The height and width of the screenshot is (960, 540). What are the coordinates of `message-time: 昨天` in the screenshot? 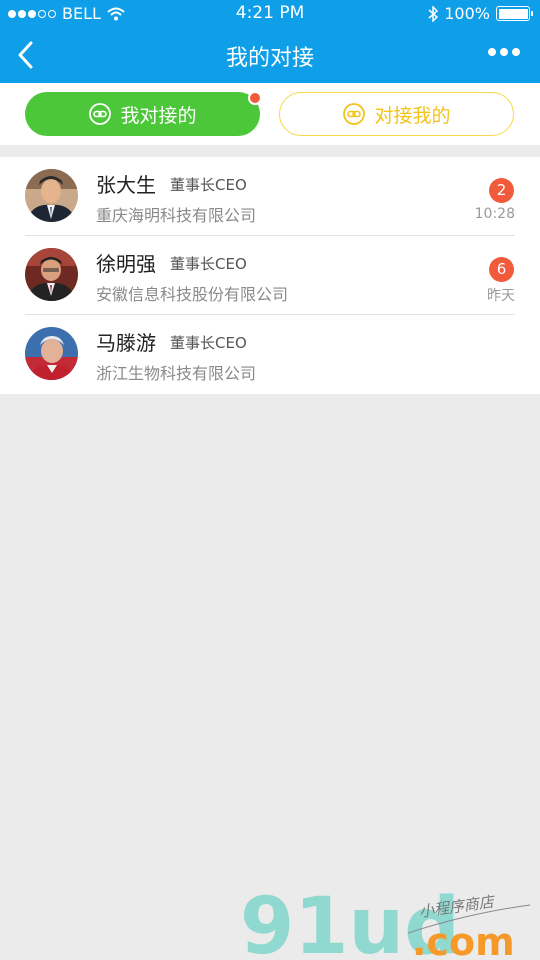 It's located at (501, 296).